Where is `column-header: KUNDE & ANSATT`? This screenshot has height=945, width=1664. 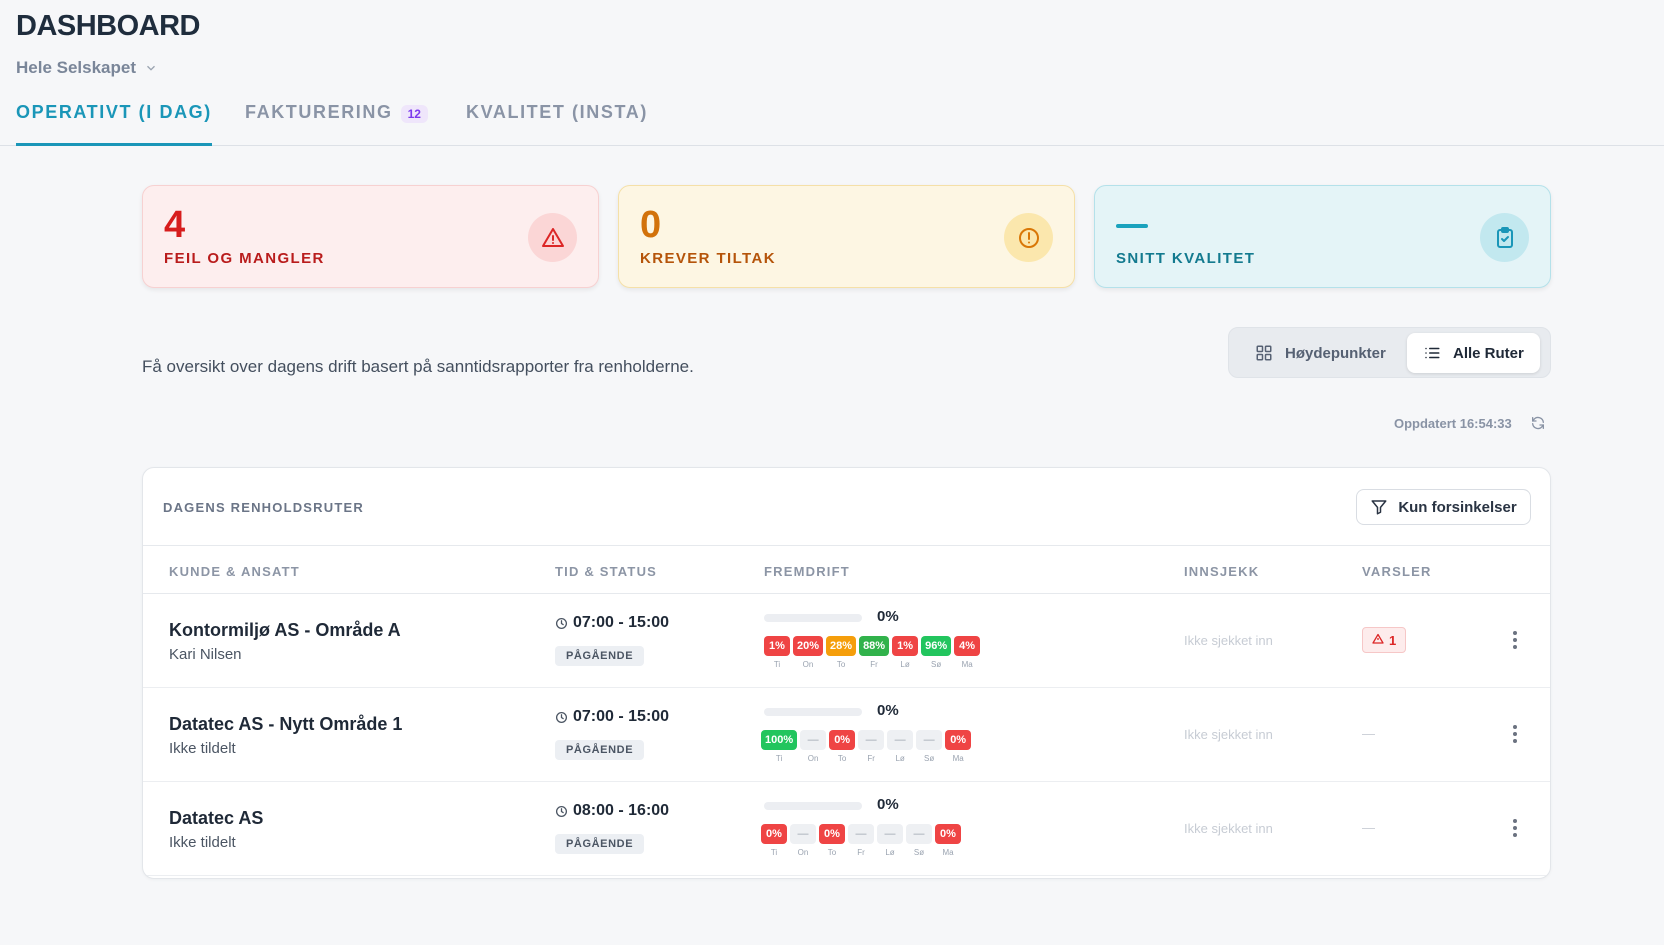 column-header: KUNDE & ANSATT is located at coordinates (234, 571).